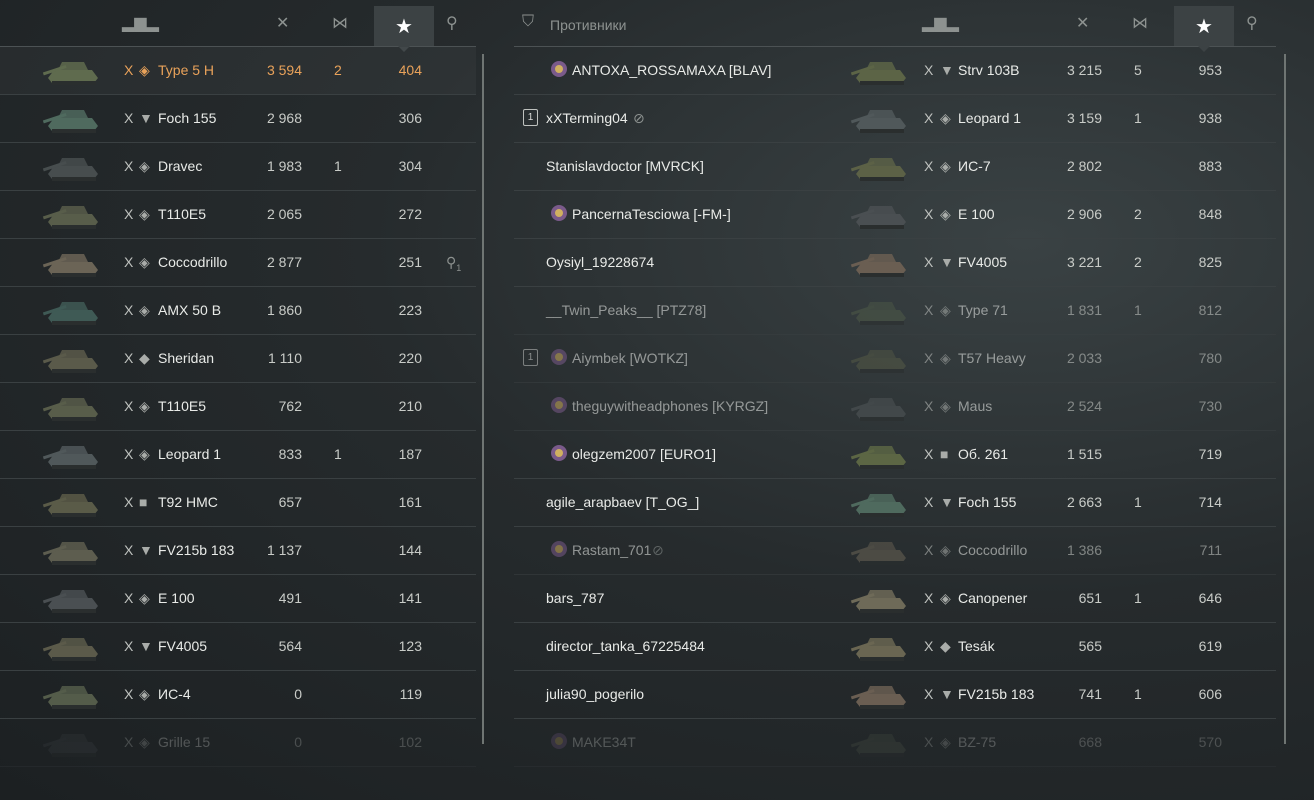  Describe the element at coordinates (895, 695) in the screenshot. I see `enemy-row: julia90_pogerilo X ▼ FV215b 183 741 1 606` at that location.